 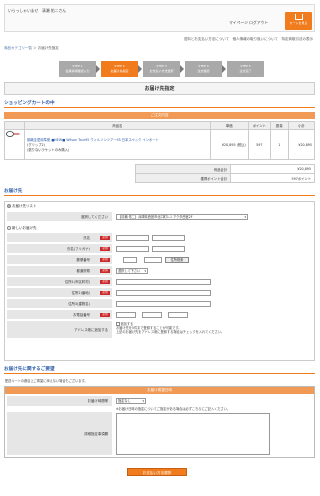 I want to click on request-textarea, so click(x=193, y=434).